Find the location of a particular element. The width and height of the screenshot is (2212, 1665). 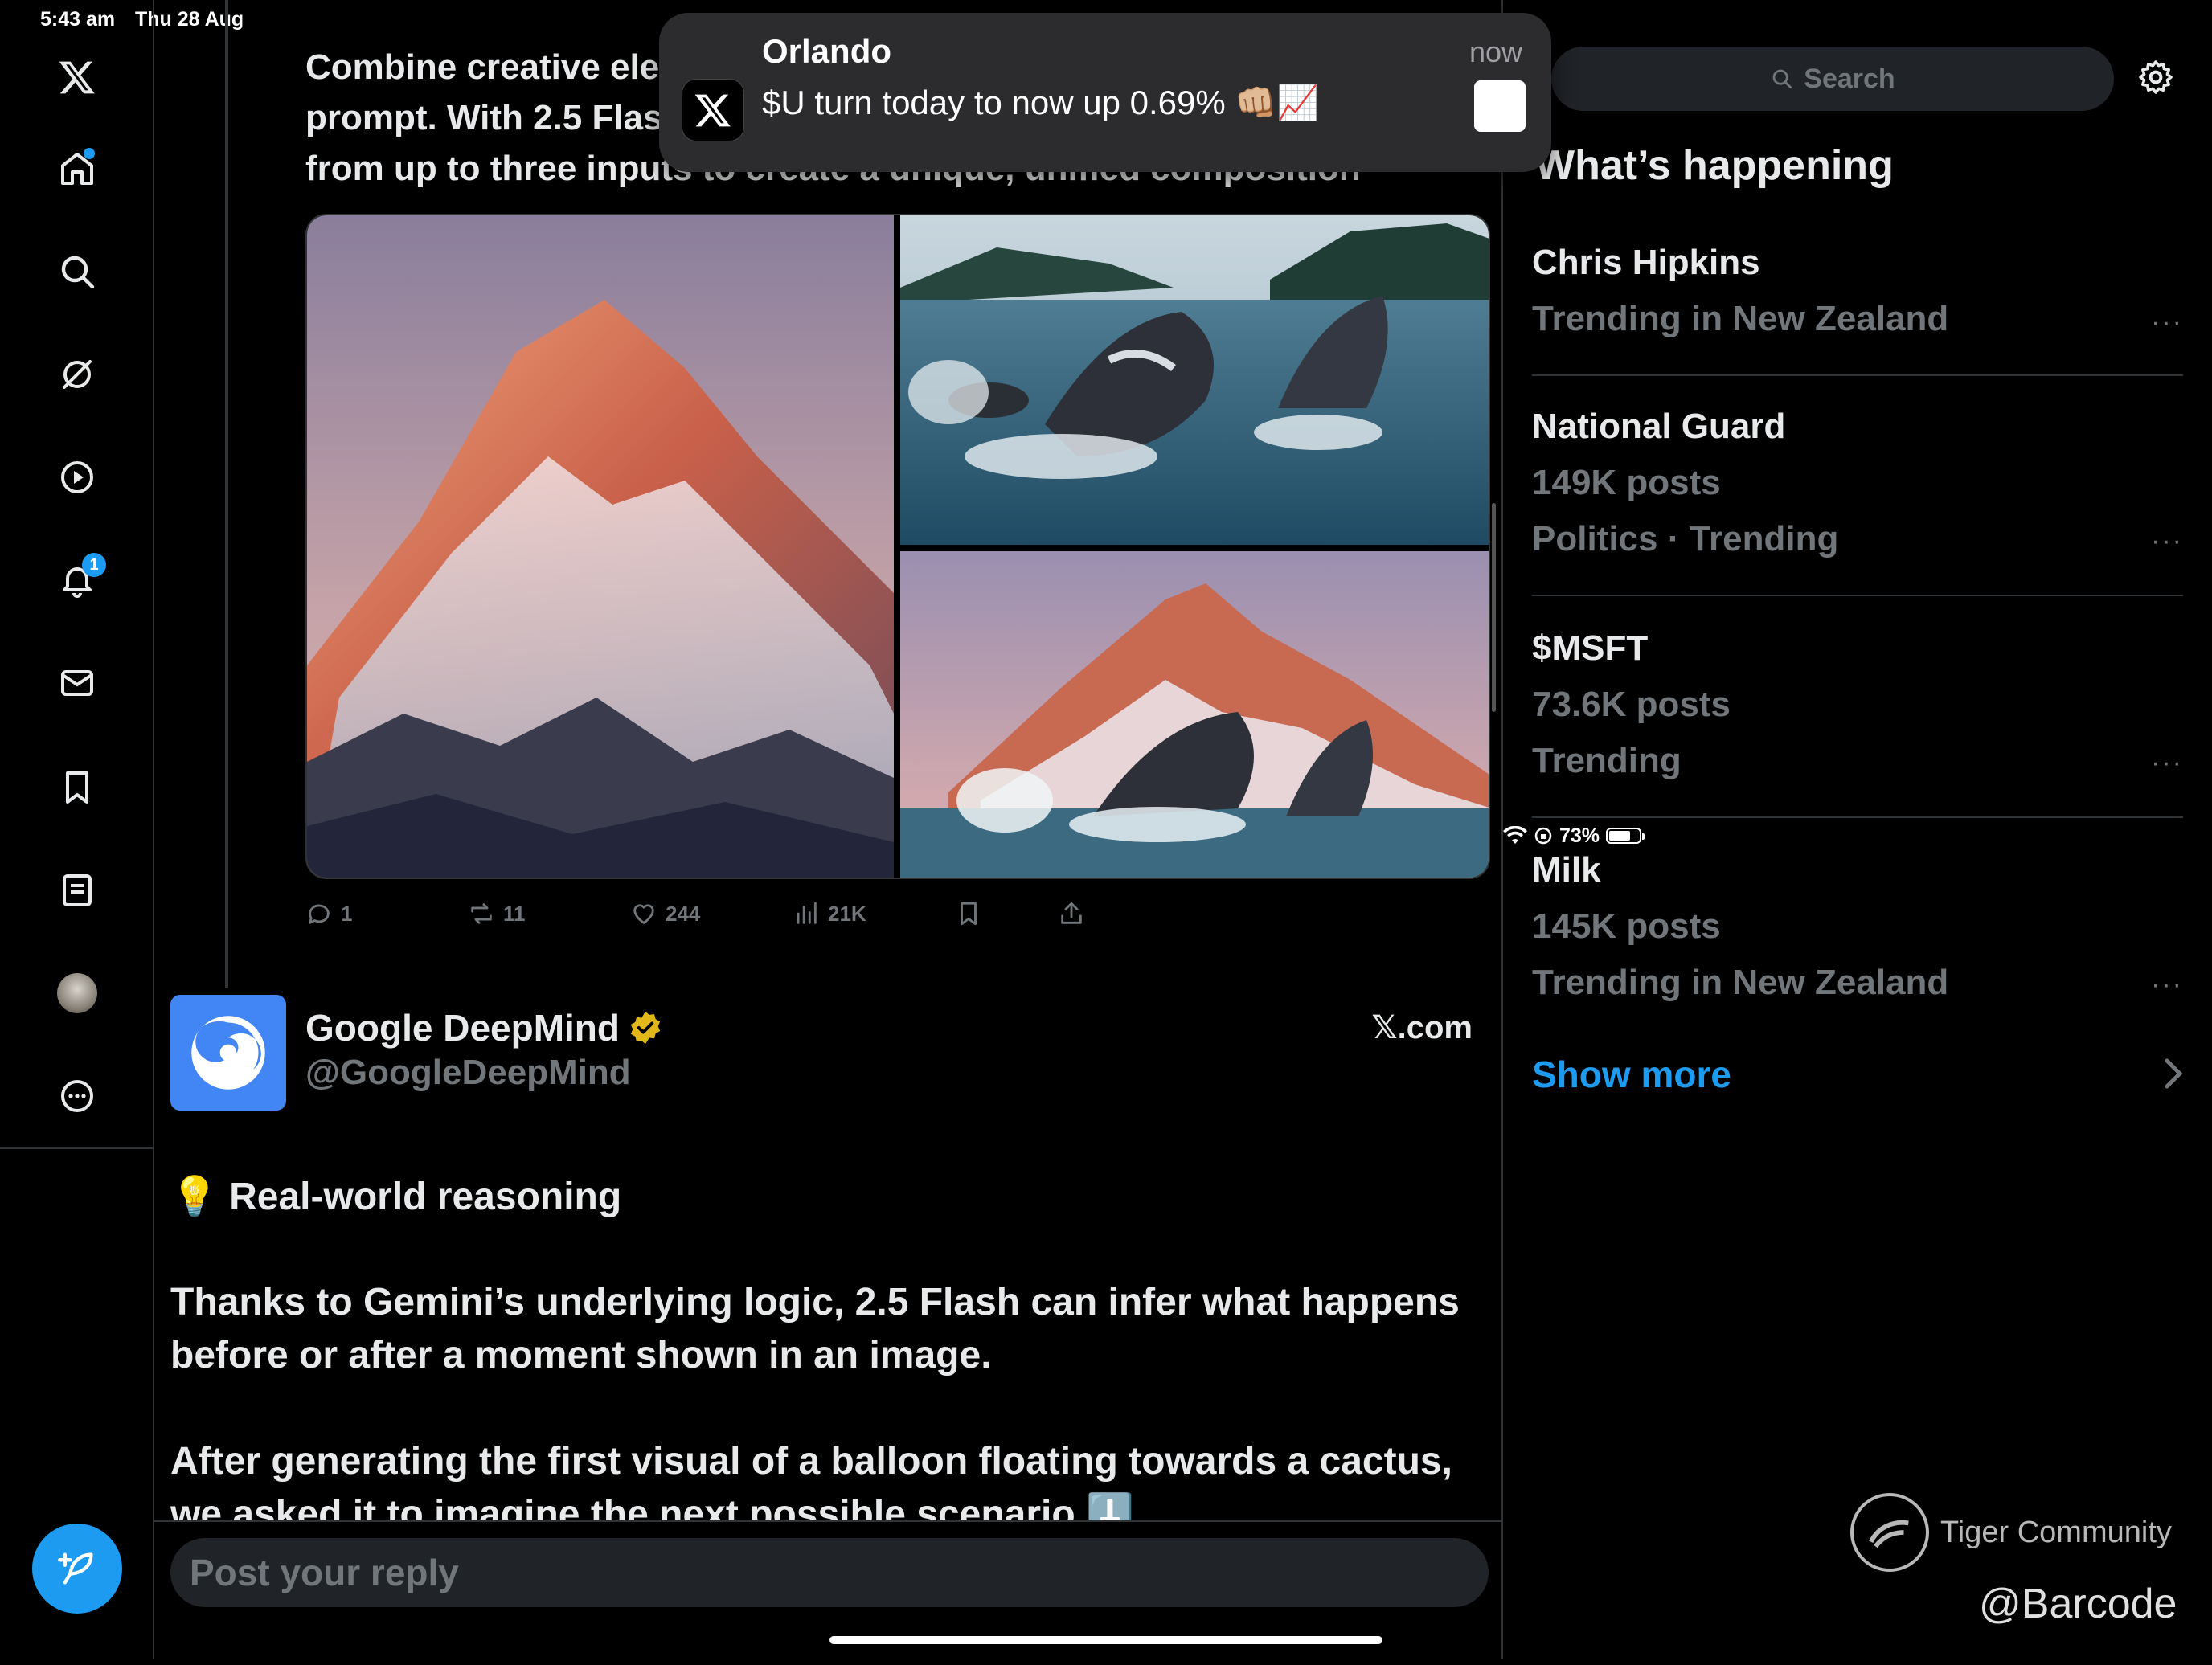

views-action: 21K is located at coordinates (829, 913).